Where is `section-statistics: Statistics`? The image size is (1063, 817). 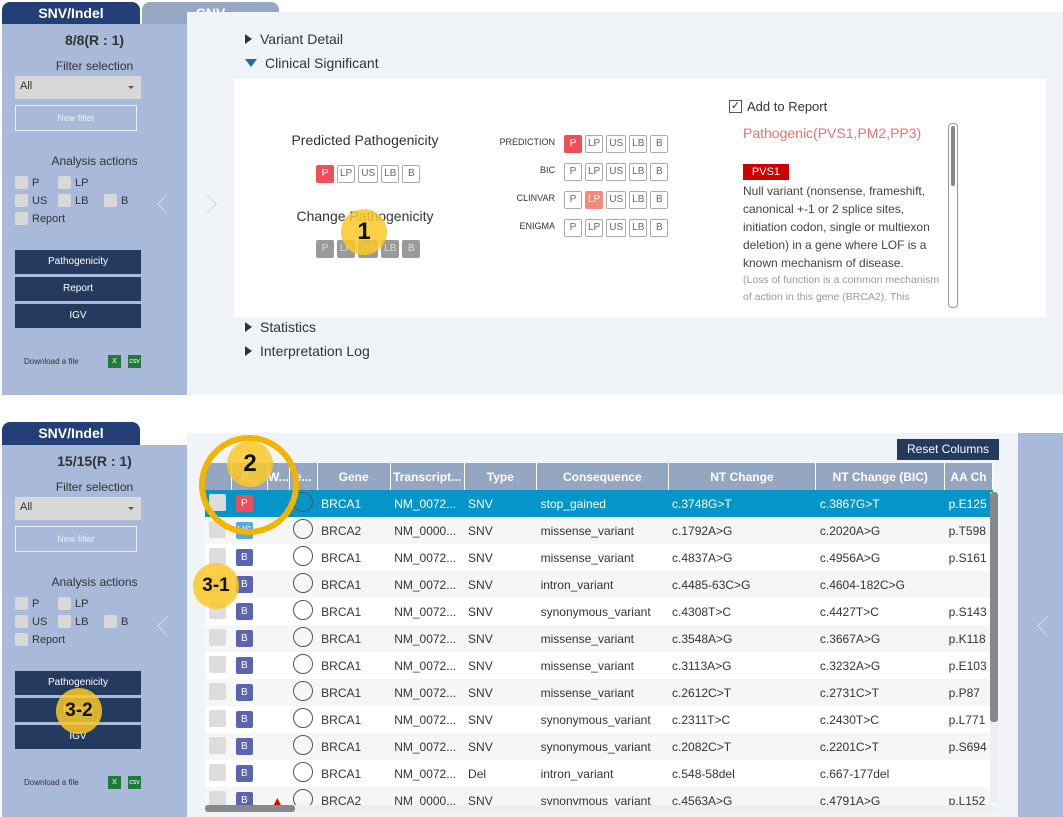
section-statistics: Statistics is located at coordinates (280, 327).